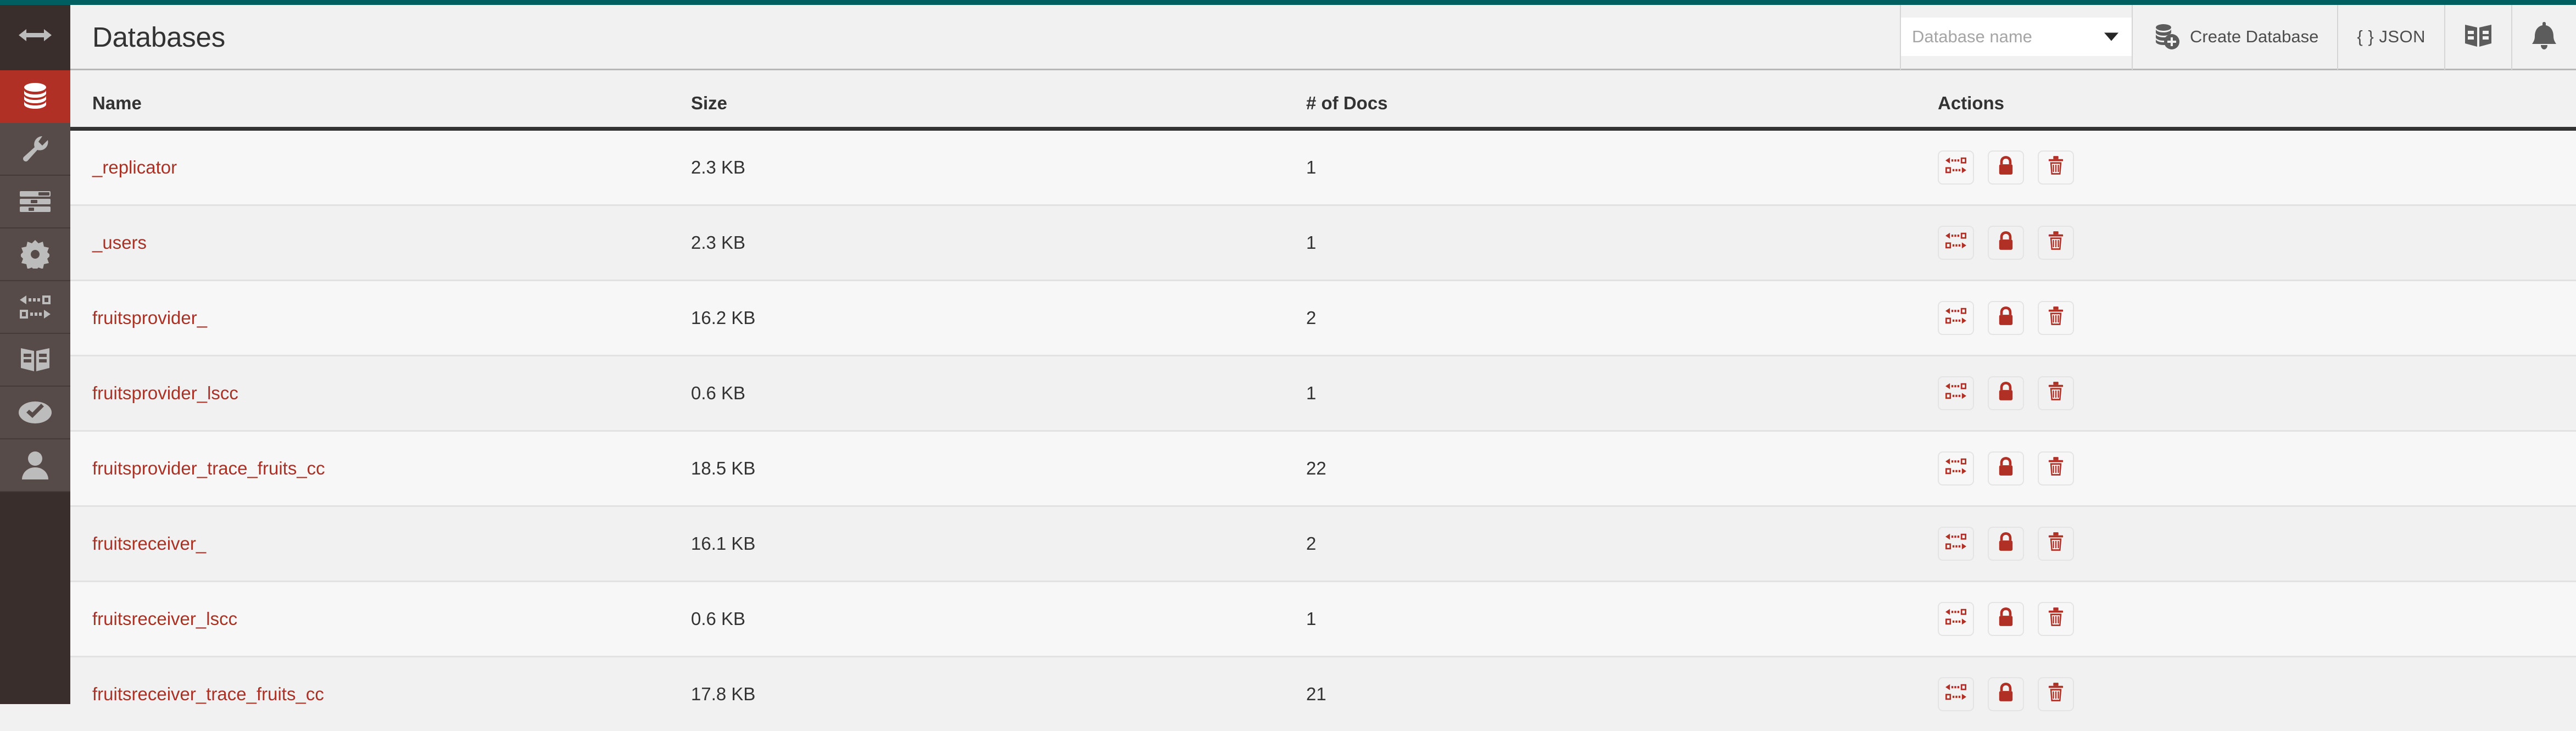 Image resolution: width=2576 pixels, height=731 pixels. What do you see at coordinates (999, 393) in the screenshot?
I see `cell-size: 0.6 KB` at bounding box center [999, 393].